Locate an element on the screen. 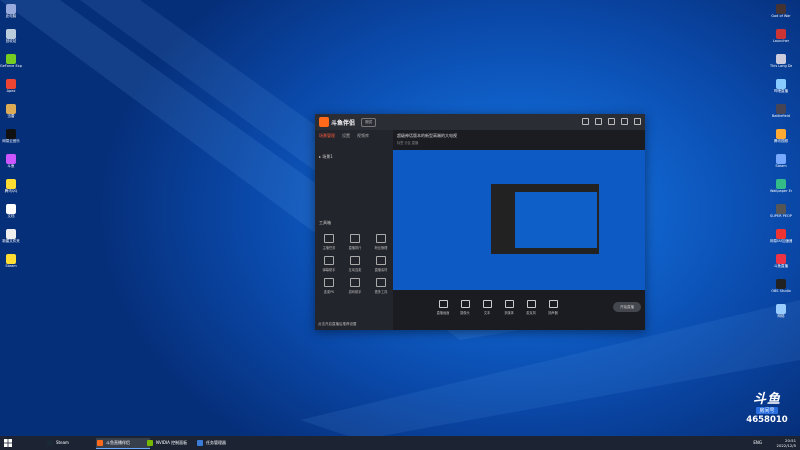 The height and width of the screenshot is (450, 800). desktop-icon-label: GeForce Experience is located at coordinates (11, 66).